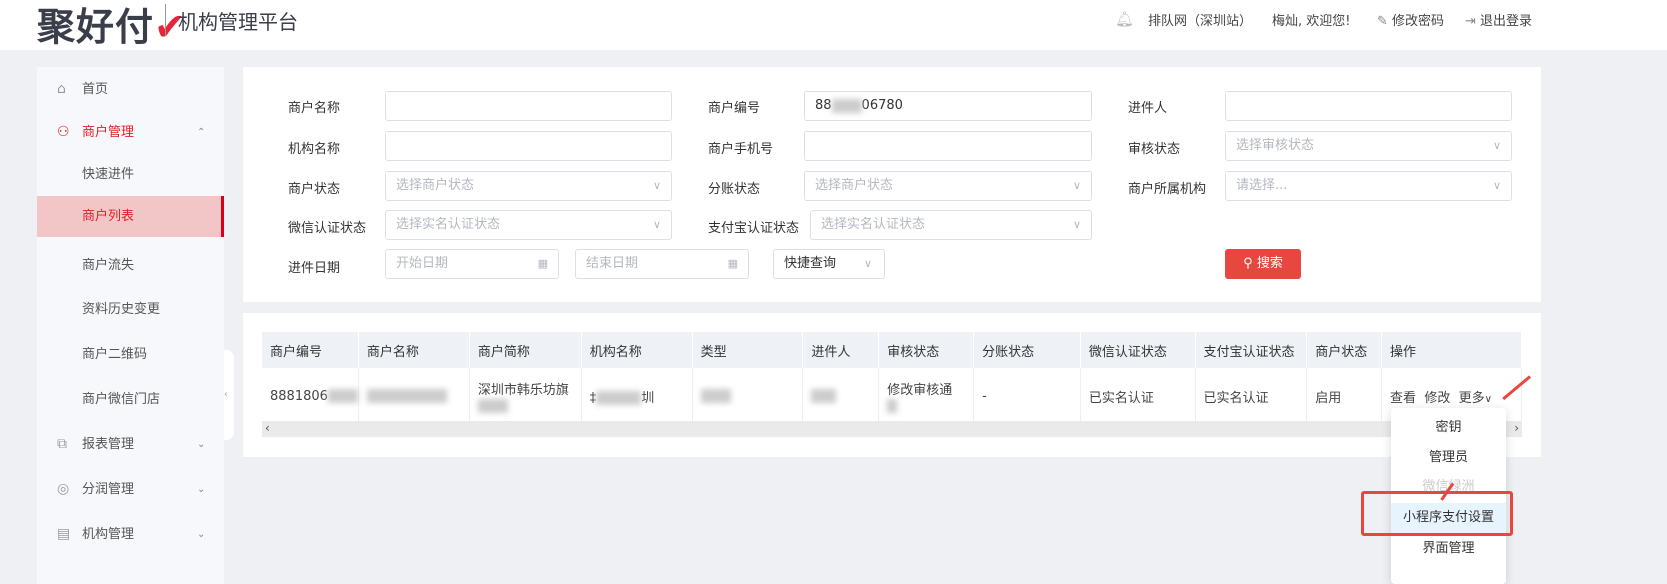  Describe the element at coordinates (948, 106) in the screenshot. I see `merchant-no-input: 88 06780` at that location.